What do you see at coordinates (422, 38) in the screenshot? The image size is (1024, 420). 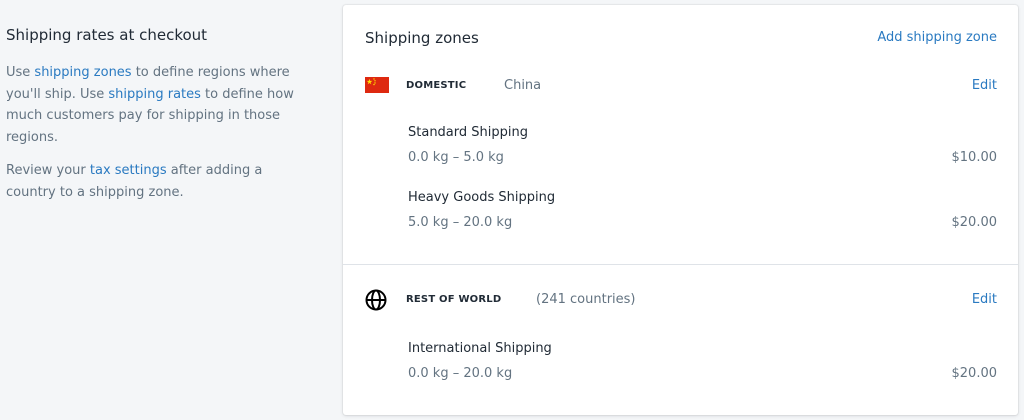 I see `card-title: Shipping zones` at bounding box center [422, 38].